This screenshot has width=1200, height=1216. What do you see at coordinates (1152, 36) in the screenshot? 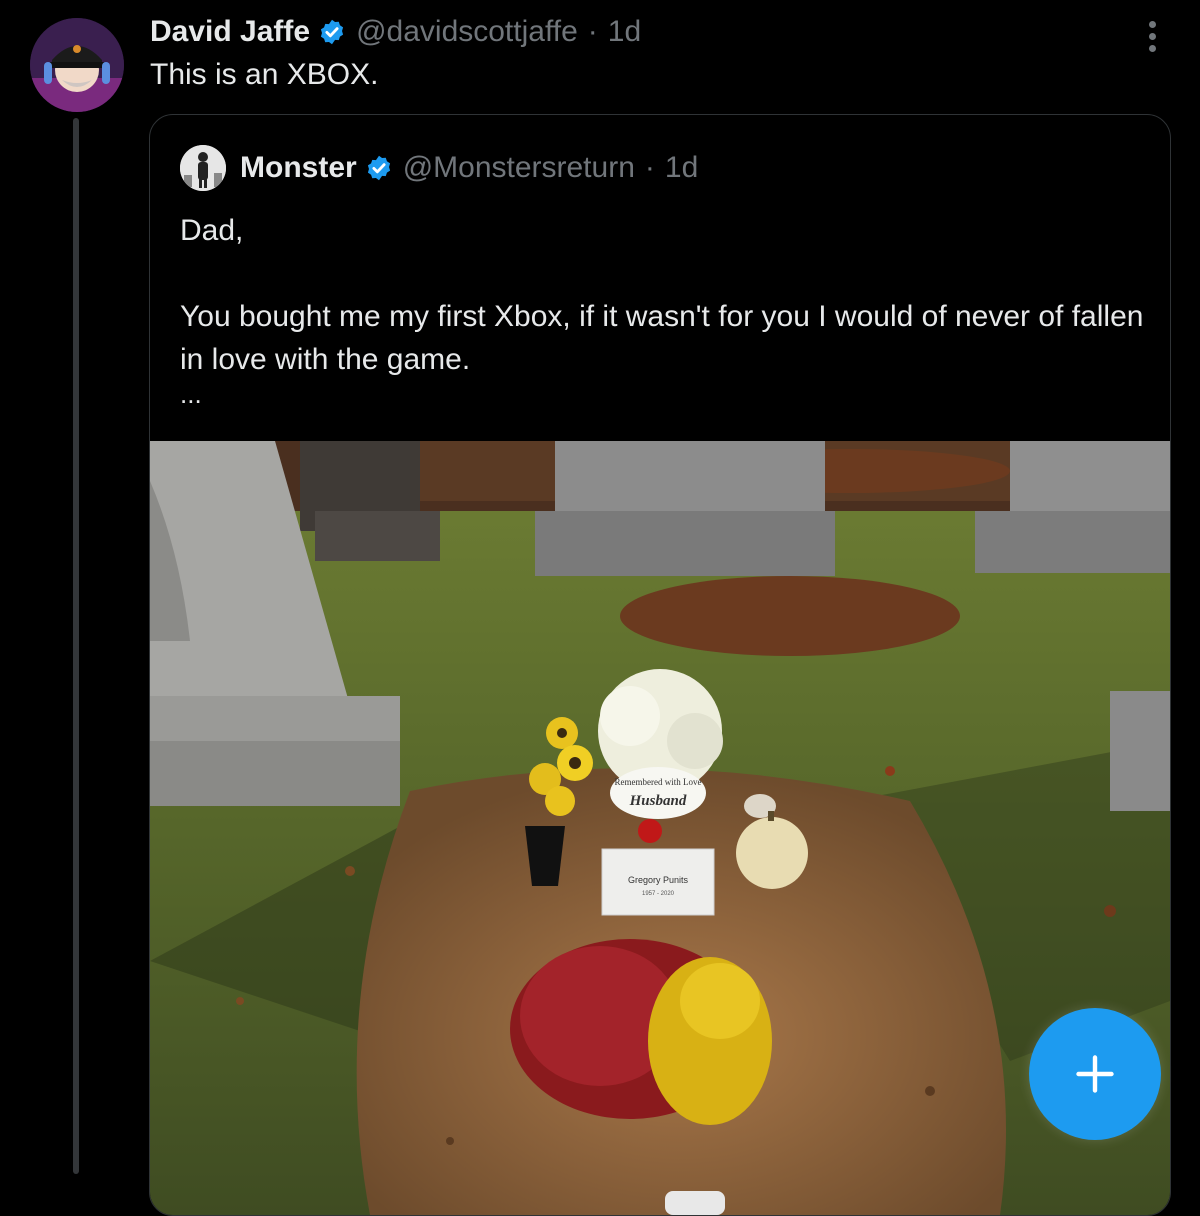
I see `more-options-icon` at bounding box center [1152, 36].